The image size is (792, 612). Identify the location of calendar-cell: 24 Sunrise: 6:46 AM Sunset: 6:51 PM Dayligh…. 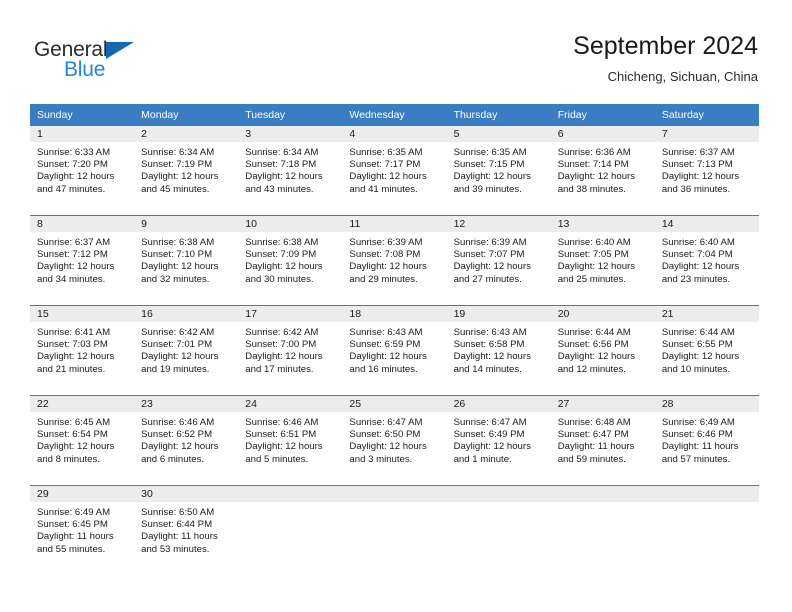
(290, 440).